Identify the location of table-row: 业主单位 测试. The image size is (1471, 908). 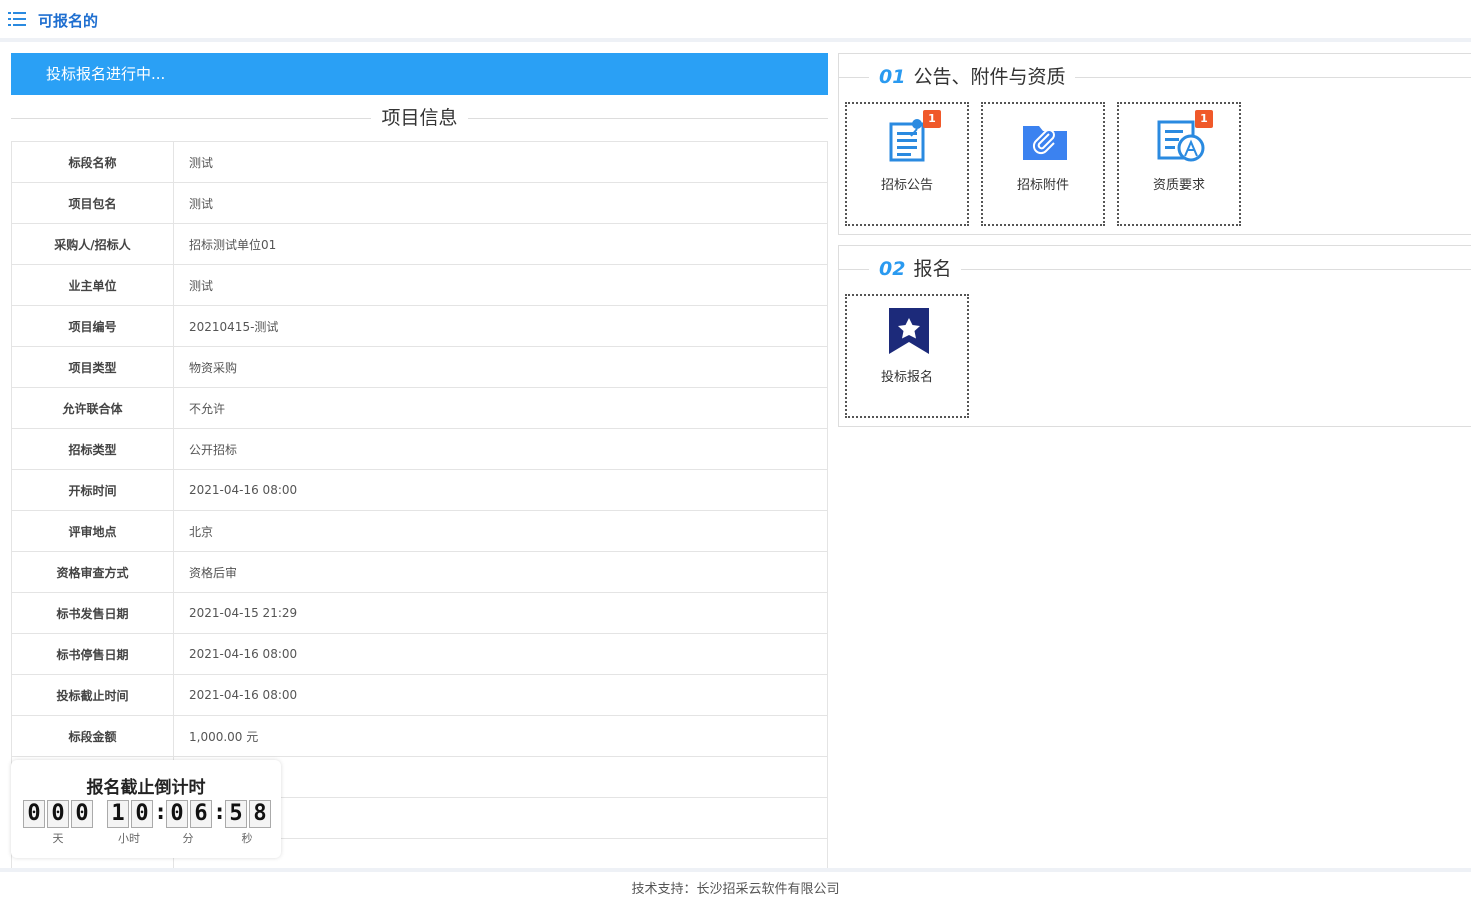
(419, 285).